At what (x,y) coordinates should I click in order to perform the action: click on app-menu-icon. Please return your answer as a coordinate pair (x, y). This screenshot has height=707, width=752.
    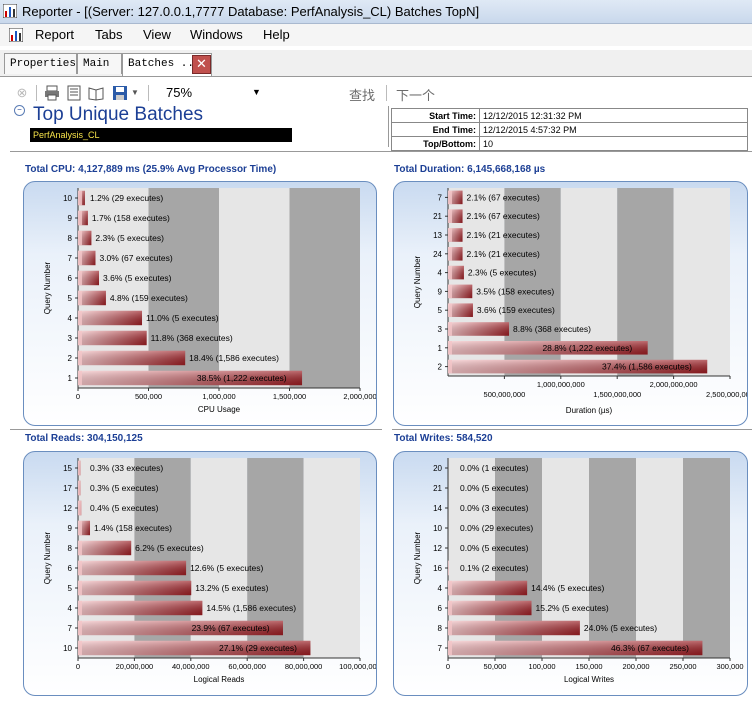
    Looking at the image, I should click on (16, 35).